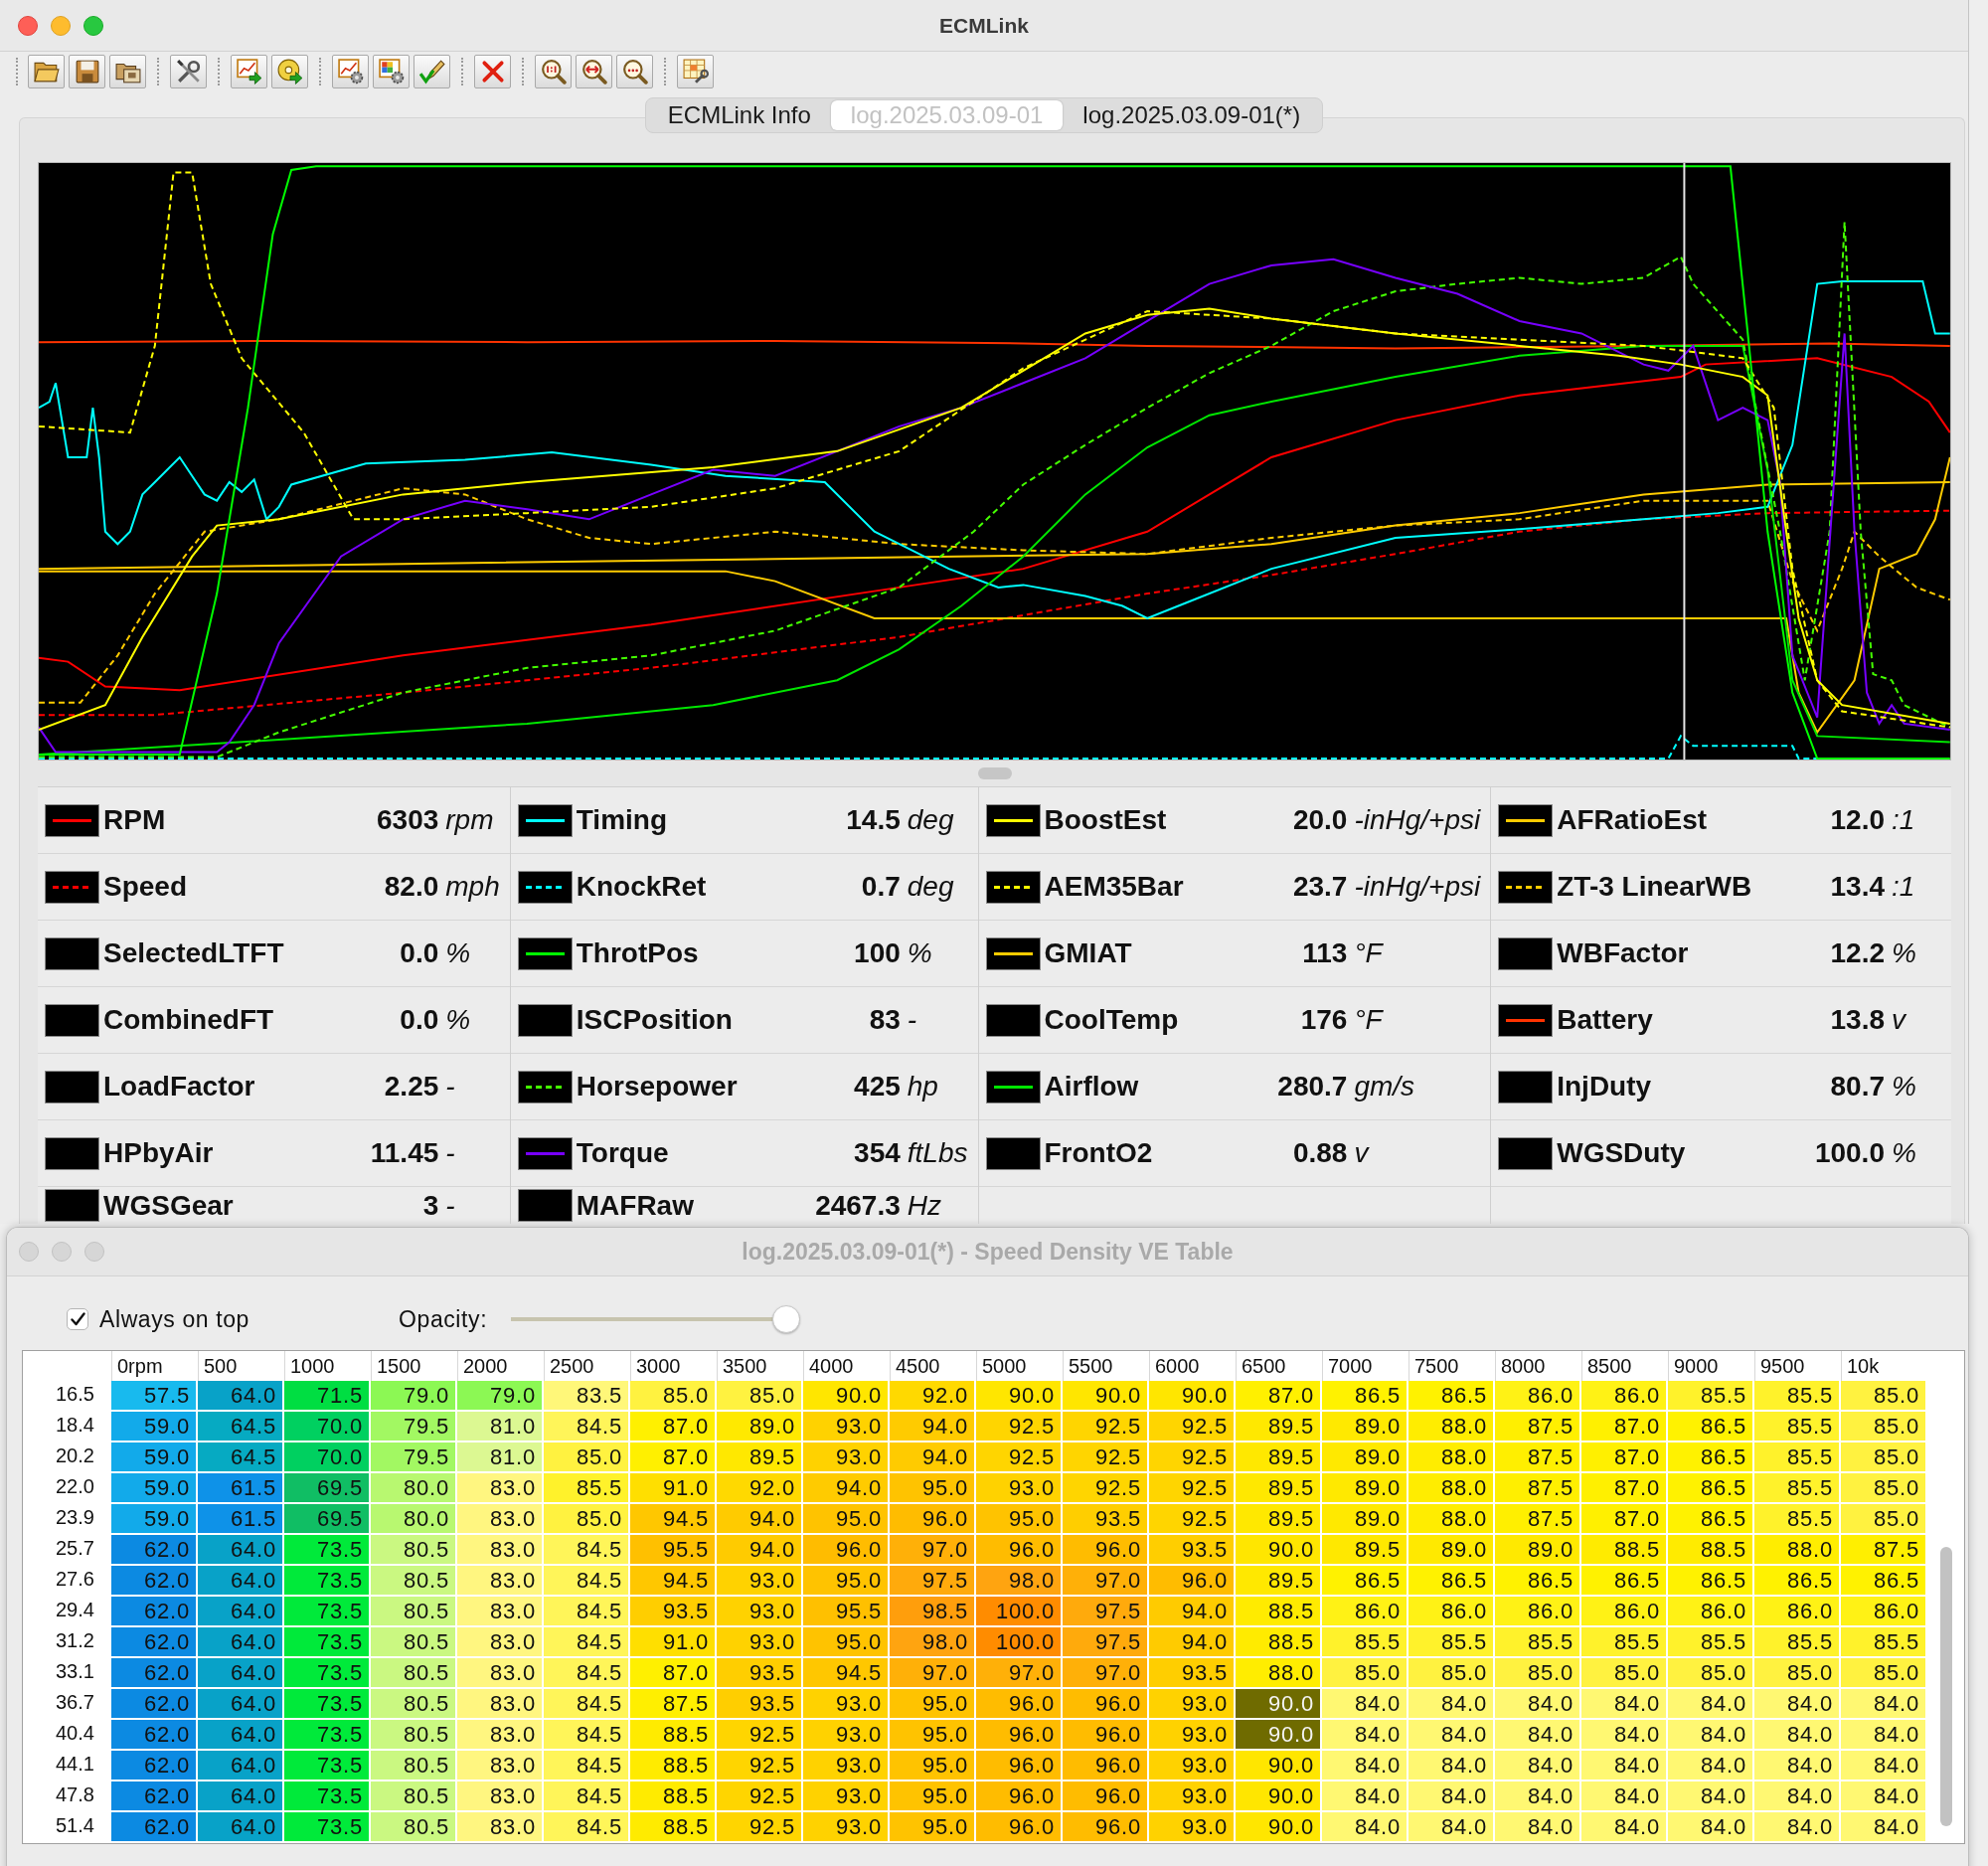 The width and height of the screenshot is (1988, 1866). What do you see at coordinates (327, 1396) in the screenshot?
I see `table-cell: 71.5` at bounding box center [327, 1396].